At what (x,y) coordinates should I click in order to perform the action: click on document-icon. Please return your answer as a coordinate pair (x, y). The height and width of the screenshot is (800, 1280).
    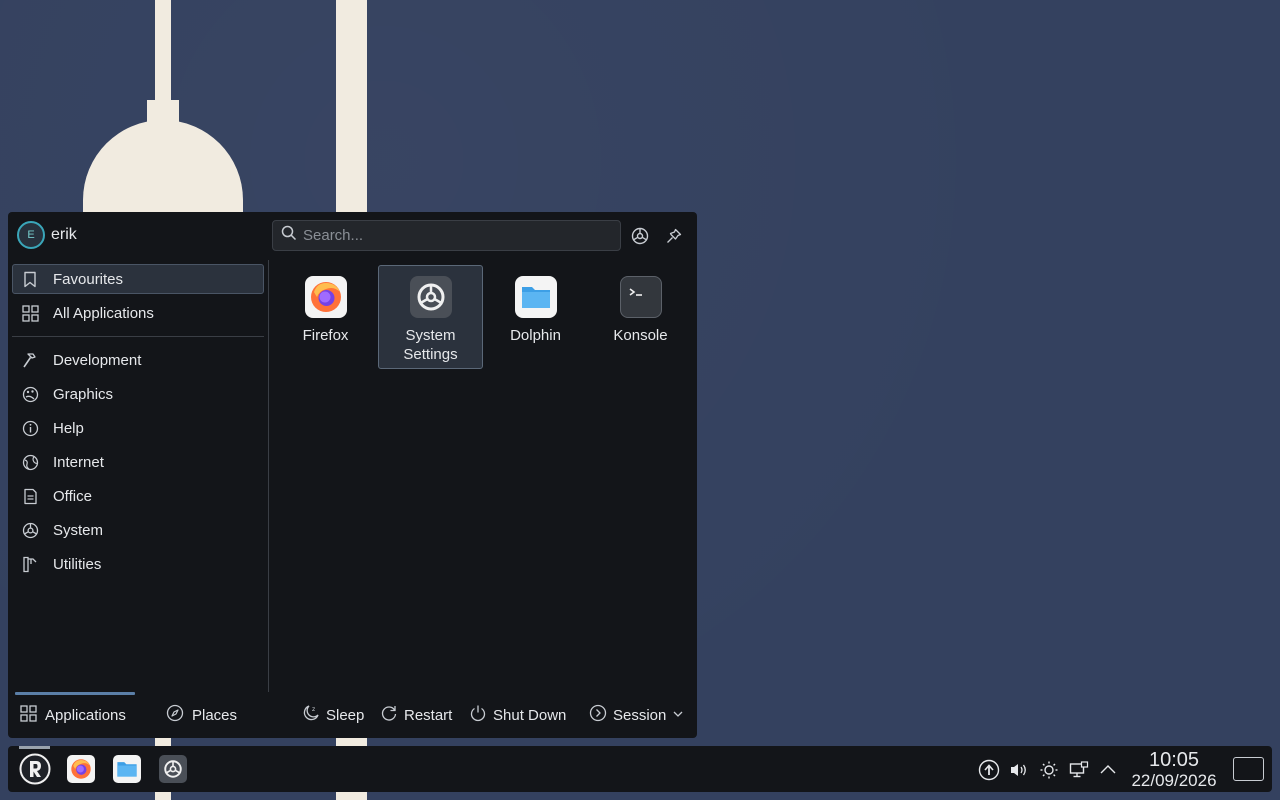
    Looking at the image, I should click on (30, 496).